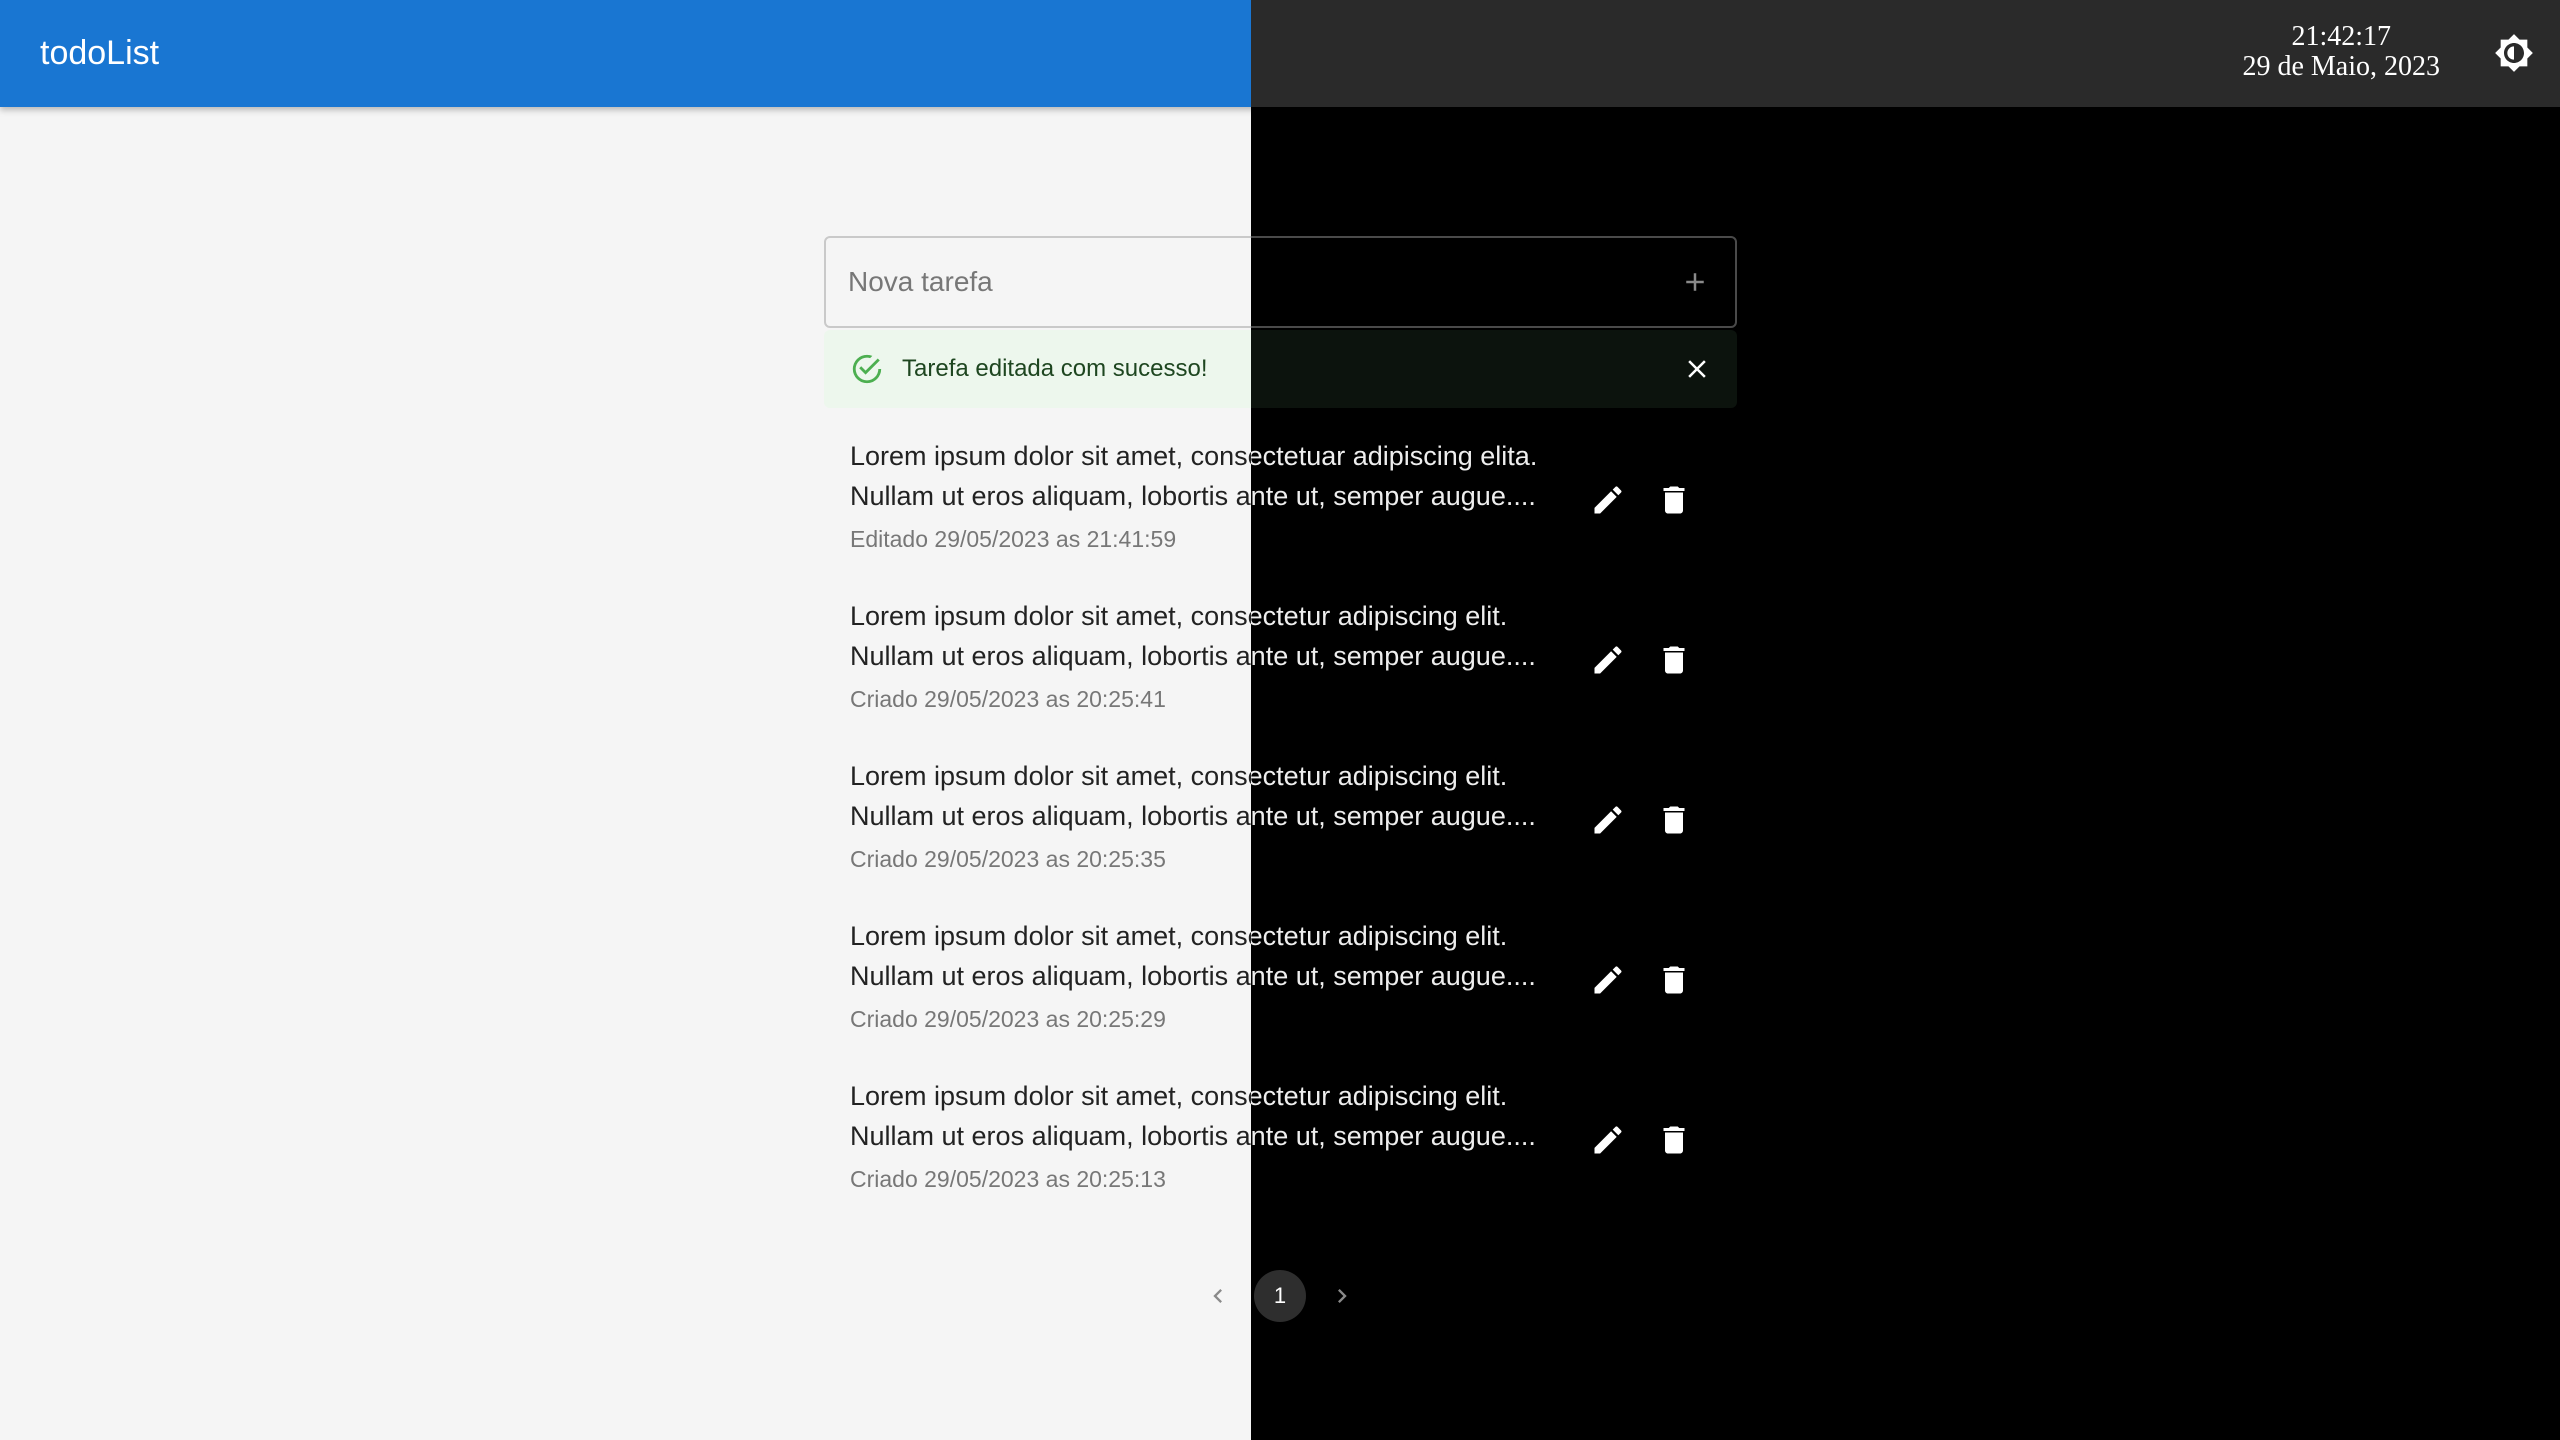 Image resolution: width=2560 pixels, height=1440 pixels. I want to click on alert-message: Tarefa editada com sucesso!, so click(1055, 368).